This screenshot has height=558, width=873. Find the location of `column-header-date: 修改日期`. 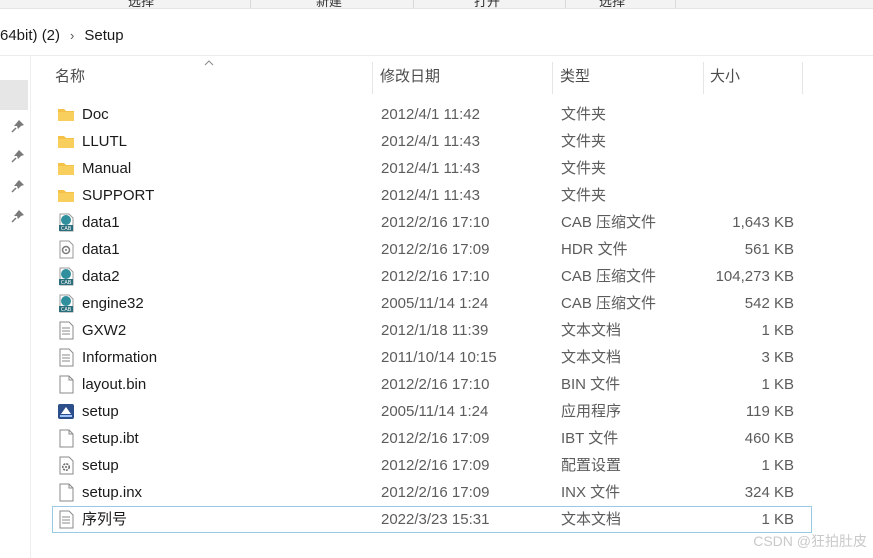

column-header-date: 修改日期 is located at coordinates (466, 76).